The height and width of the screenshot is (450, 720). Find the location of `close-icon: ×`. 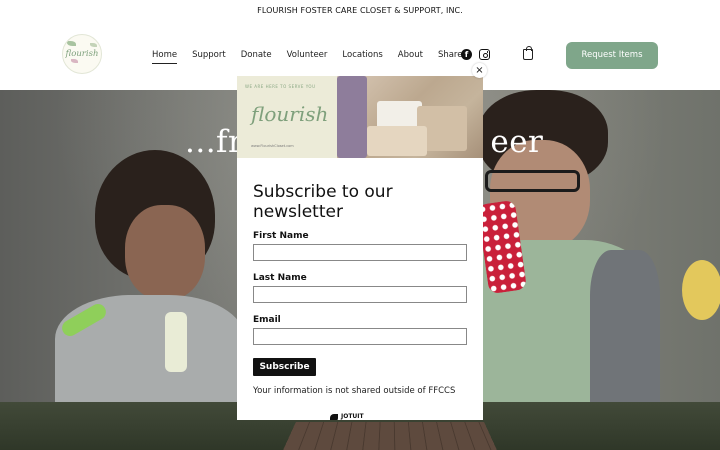

close-icon: × is located at coordinates (479, 70).